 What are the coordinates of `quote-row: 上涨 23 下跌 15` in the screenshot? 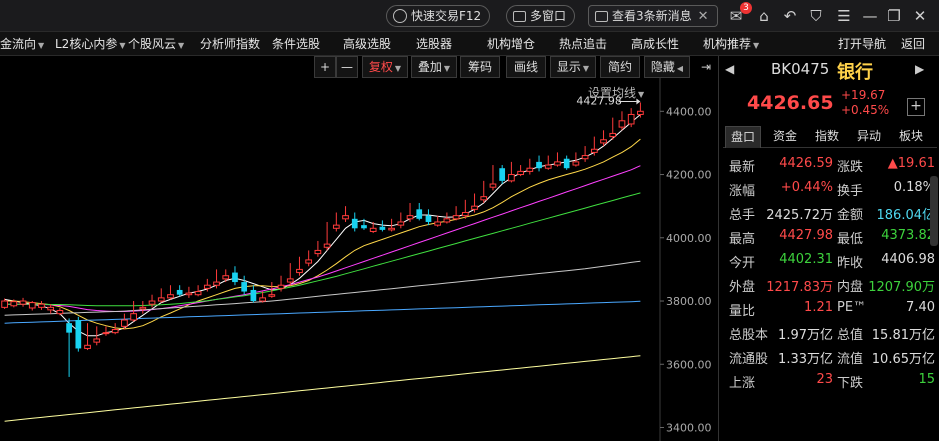 It's located at (829, 380).